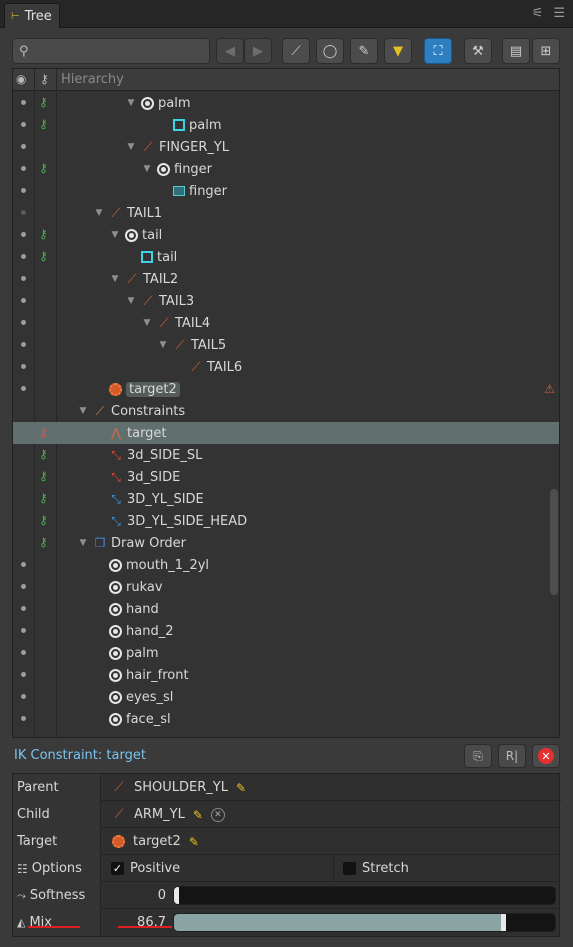  Describe the element at coordinates (286, 587) in the screenshot. I see `tree-row: rukav` at that location.